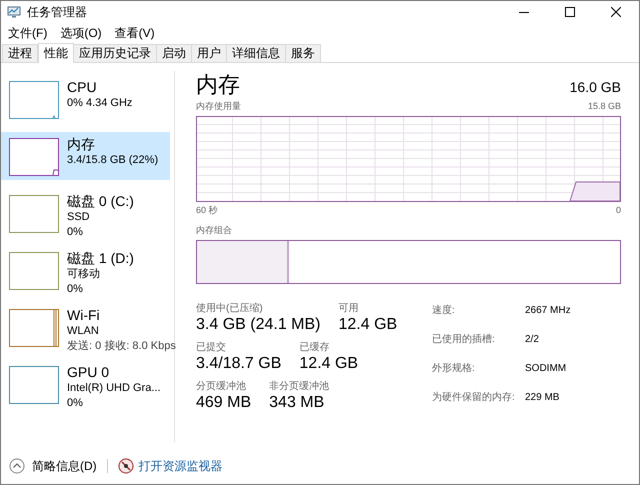 This screenshot has width=640, height=485. What do you see at coordinates (618, 210) in the screenshot?
I see `axis-label: 0` at bounding box center [618, 210].